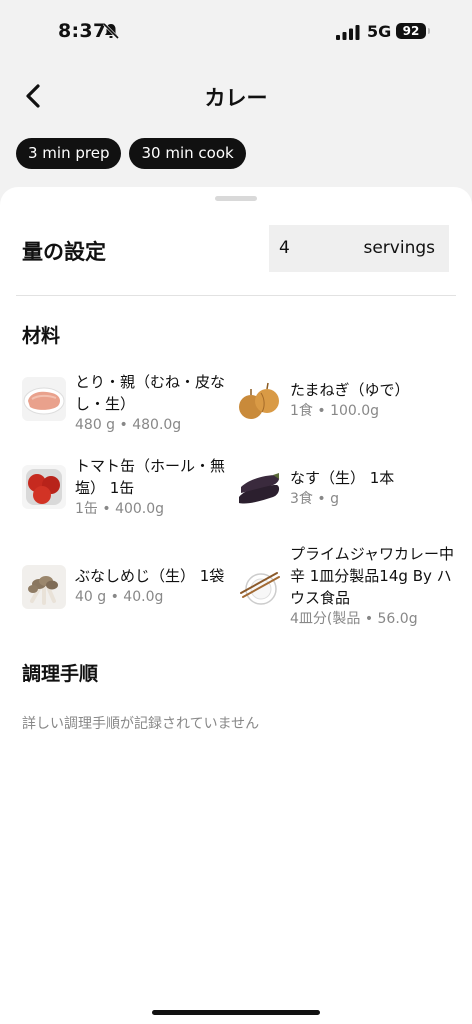  I want to click on ingredient-text: なす（生） 1本 3食 • g, so click(373, 488).